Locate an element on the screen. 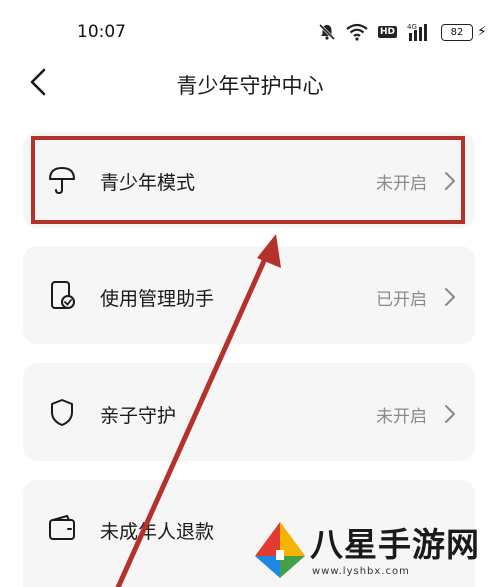 This screenshot has width=500, height=587. usage-manager-status: 已开启 is located at coordinates (401, 300).